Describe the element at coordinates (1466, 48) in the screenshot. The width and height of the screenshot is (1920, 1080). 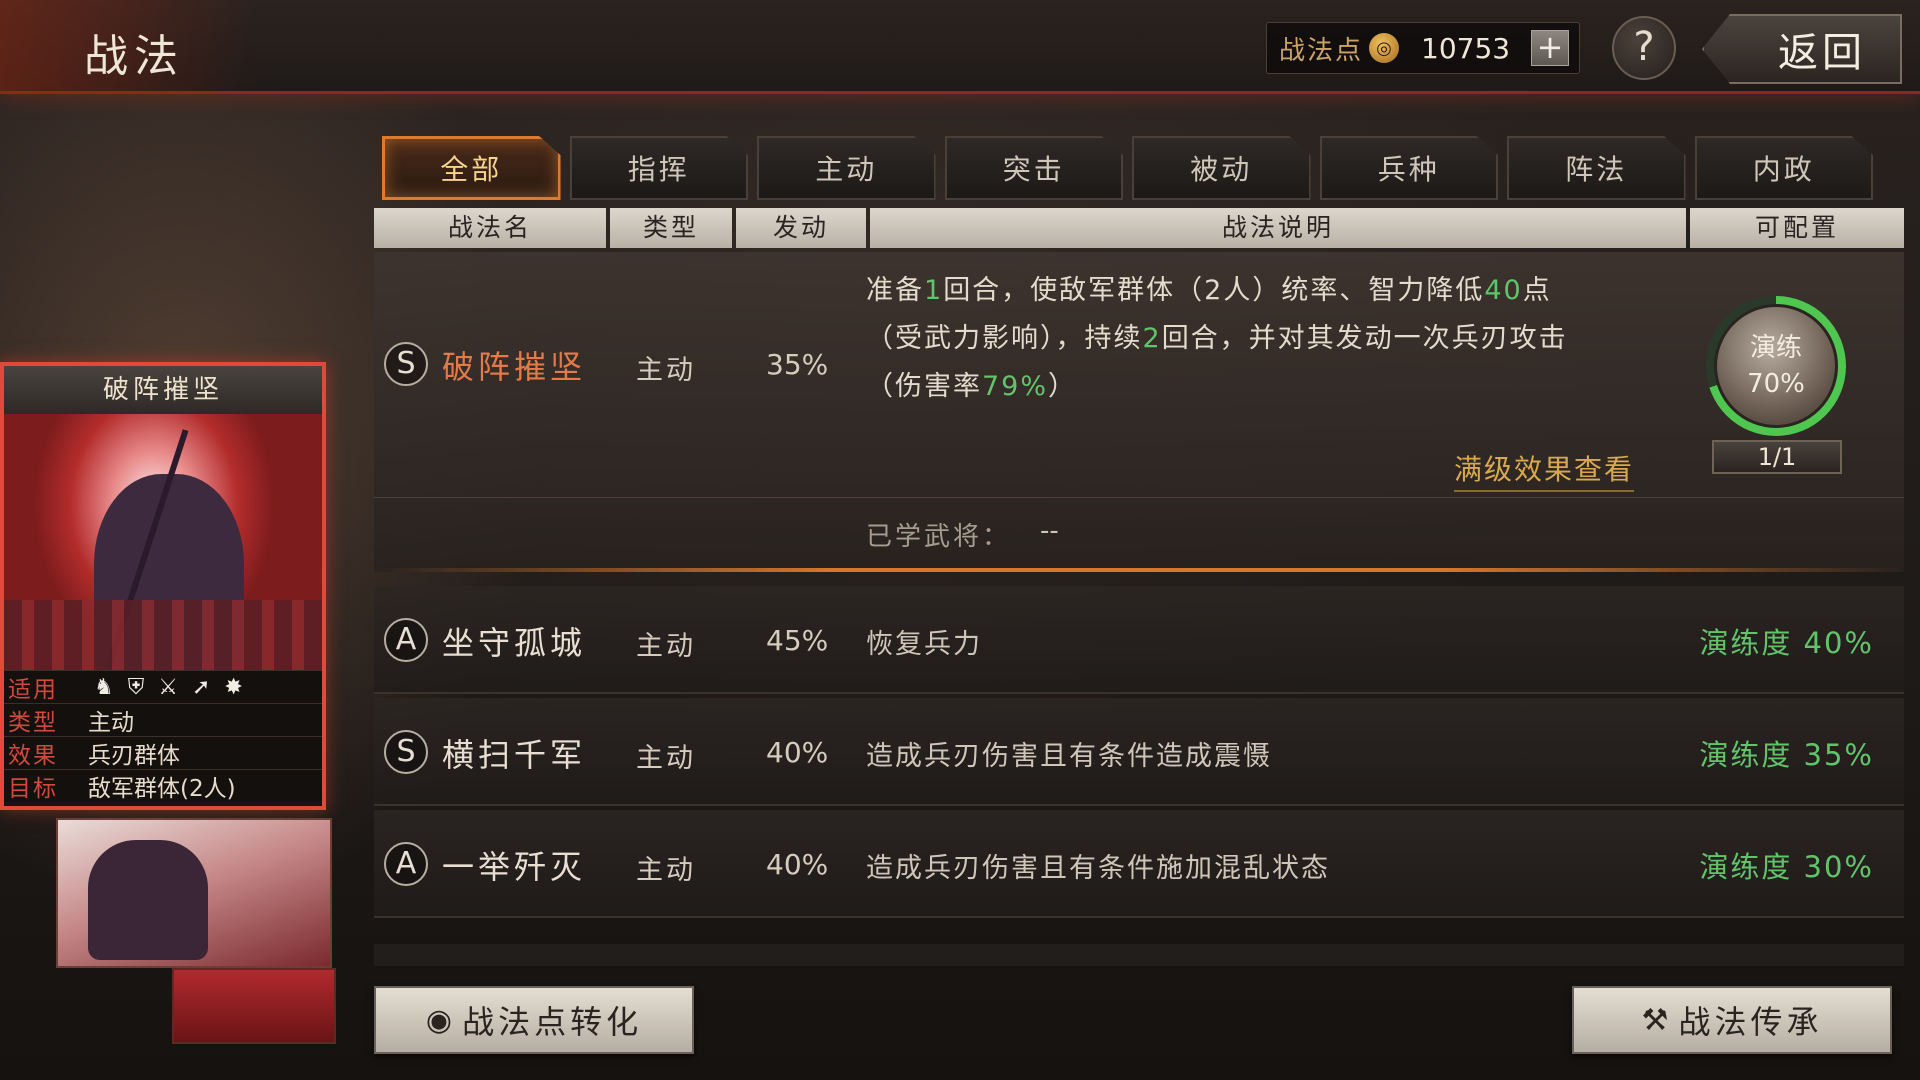
I see `points-value: 10753` at that location.